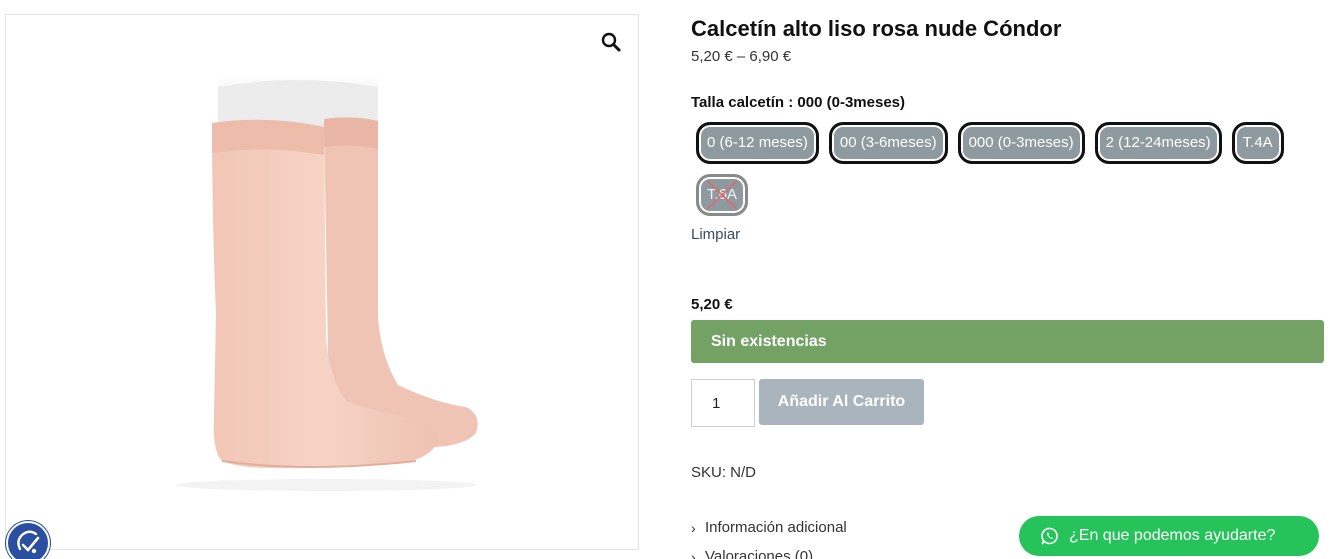 The image size is (1338, 559). What do you see at coordinates (724, 472) in the screenshot?
I see `sku-text: SKU: N/D` at bounding box center [724, 472].